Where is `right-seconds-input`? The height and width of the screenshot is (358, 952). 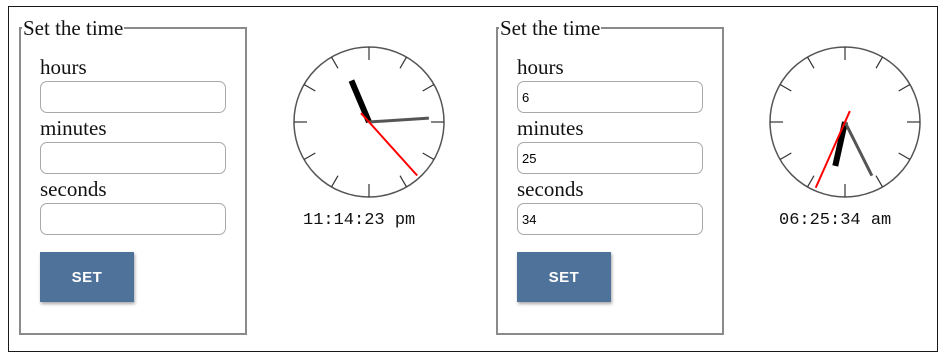 right-seconds-input is located at coordinates (610, 219).